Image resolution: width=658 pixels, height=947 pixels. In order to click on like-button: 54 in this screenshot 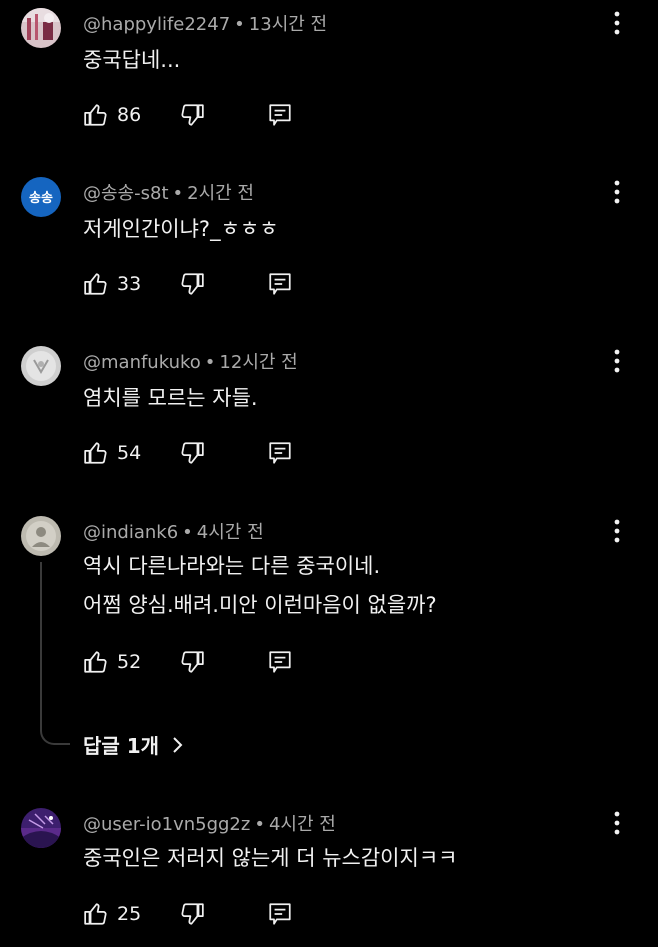, I will do `click(112, 453)`.